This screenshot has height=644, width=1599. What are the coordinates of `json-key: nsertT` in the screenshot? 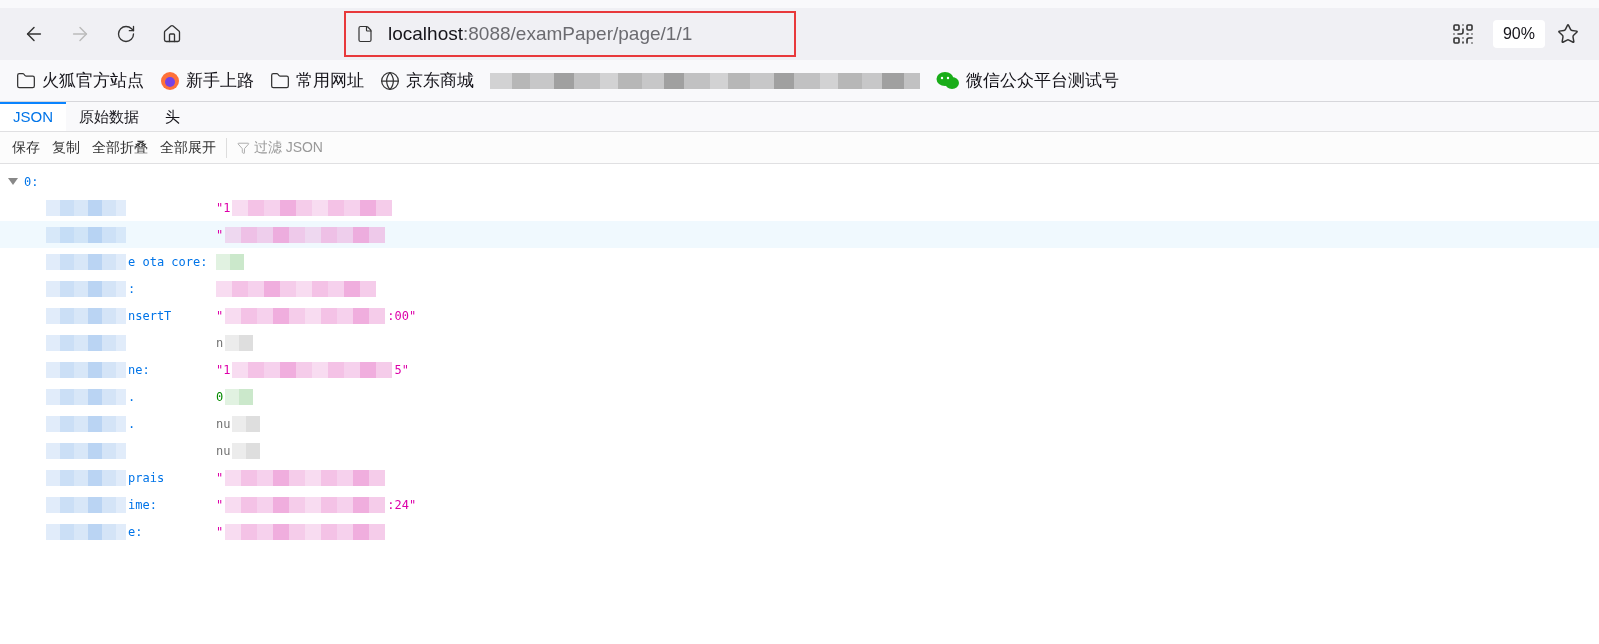 It's located at (150, 315).